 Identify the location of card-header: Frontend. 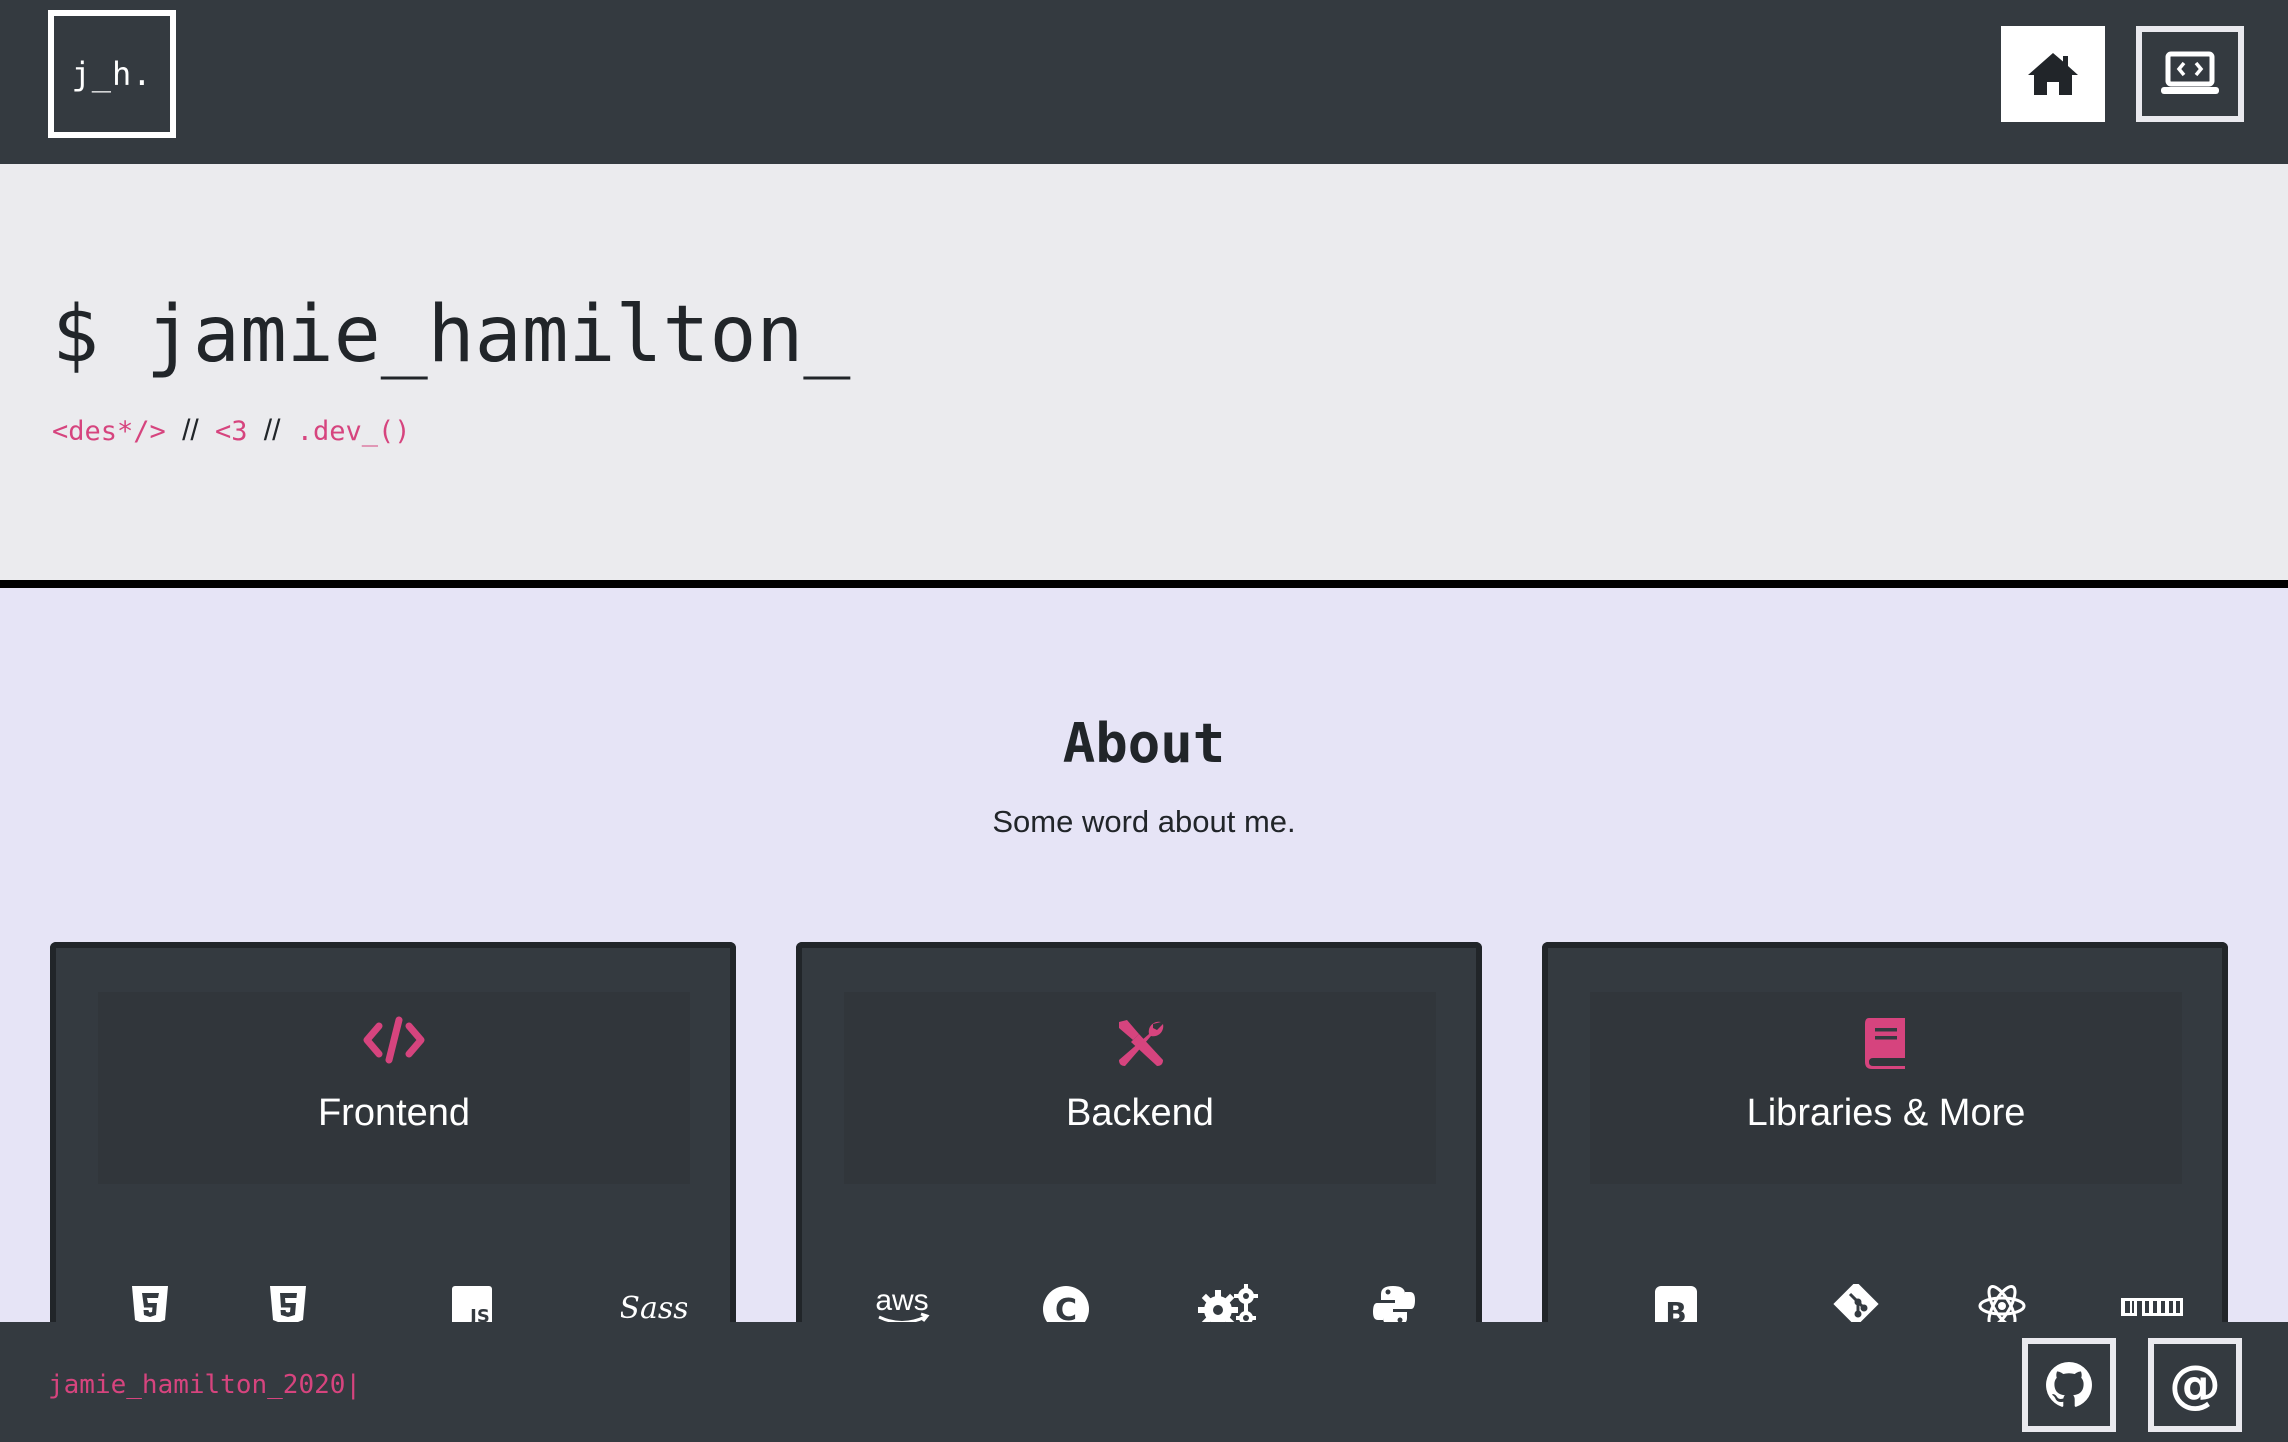
(394, 1088).